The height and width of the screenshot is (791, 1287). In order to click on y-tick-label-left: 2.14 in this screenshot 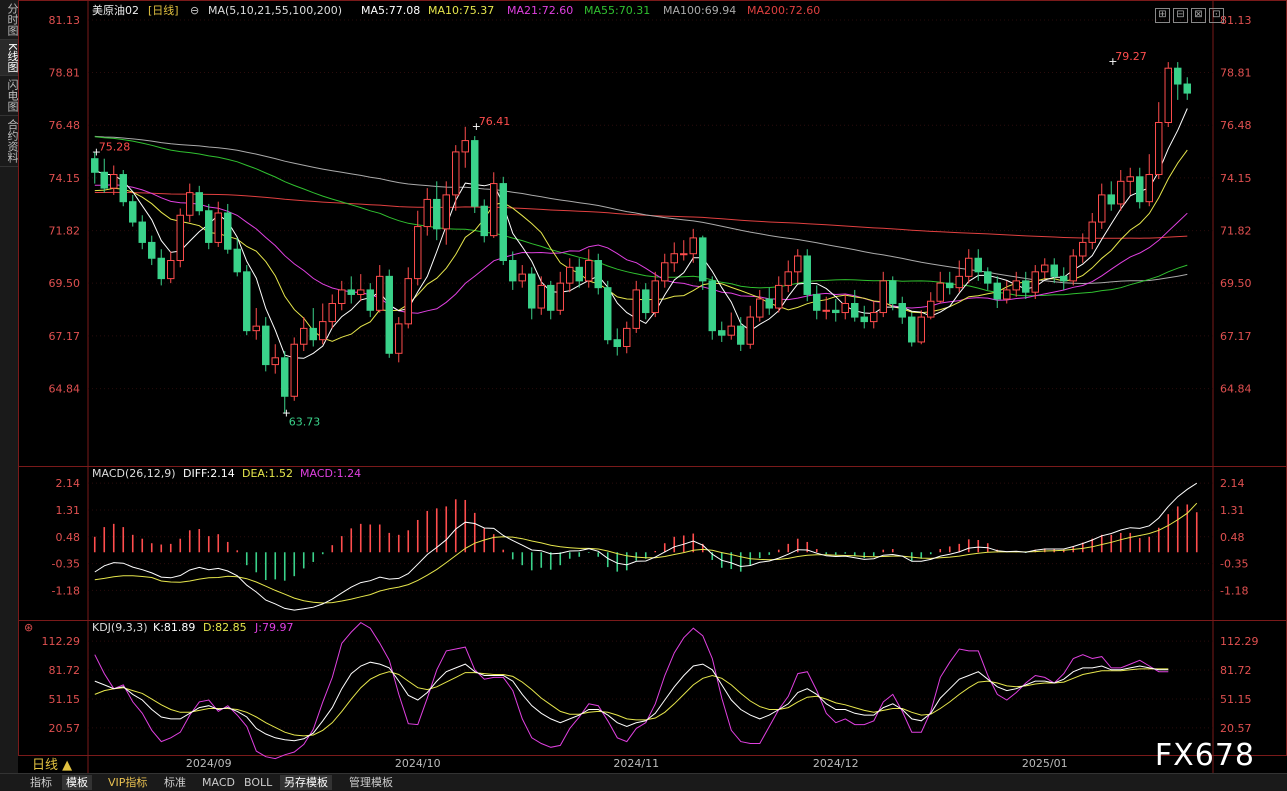, I will do `click(68, 483)`.